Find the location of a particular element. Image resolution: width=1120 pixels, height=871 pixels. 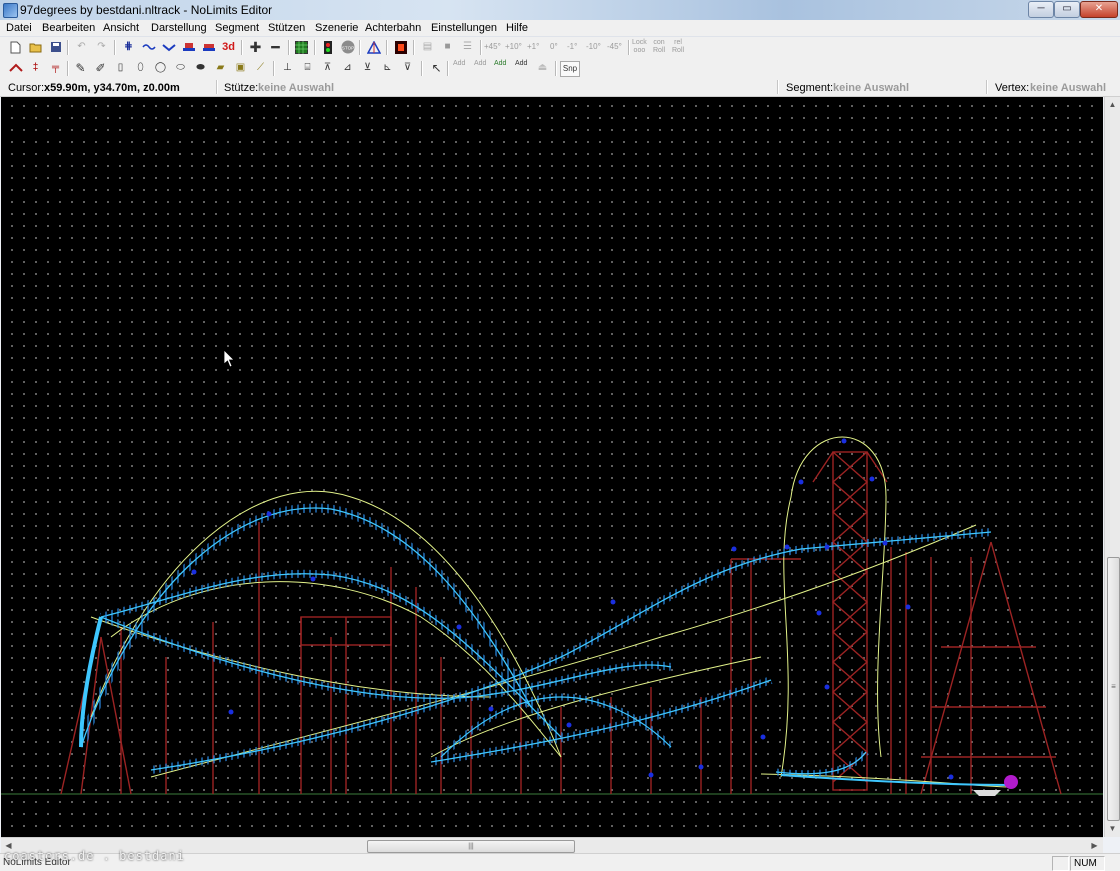

support-tool-icon is located at coordinates (15, 68).